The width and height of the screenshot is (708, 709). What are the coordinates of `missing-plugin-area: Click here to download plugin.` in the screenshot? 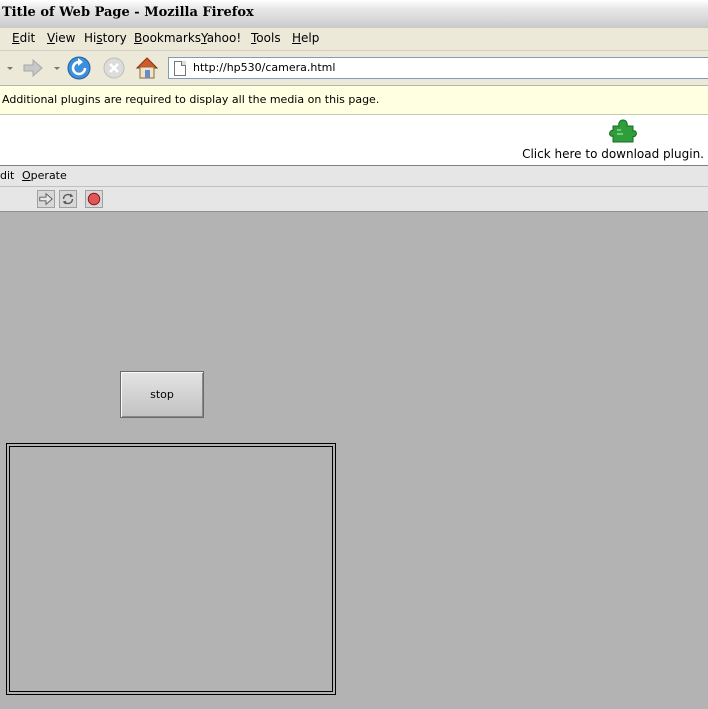 It's located at (354, 140).